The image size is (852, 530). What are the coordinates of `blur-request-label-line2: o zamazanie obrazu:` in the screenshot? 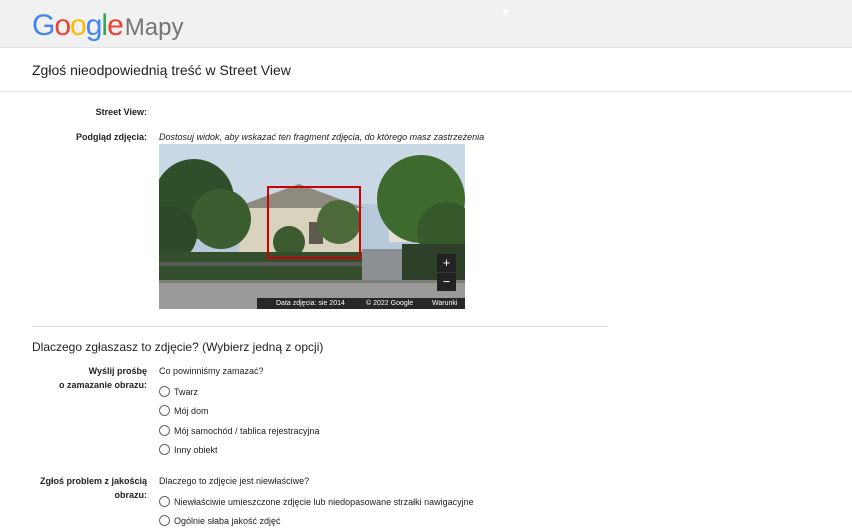 It's located at (102, 385).